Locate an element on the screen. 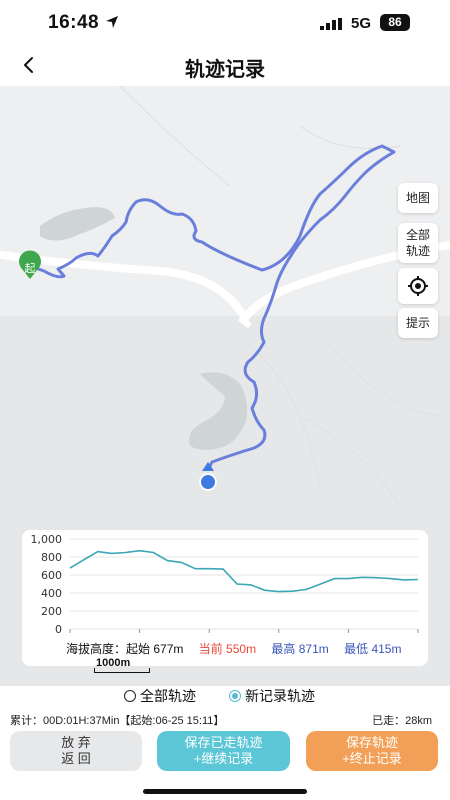 This screenshot has height=800, width=450. radio-new-track: 新记录轨迹 is located at coordinates (272, 696).